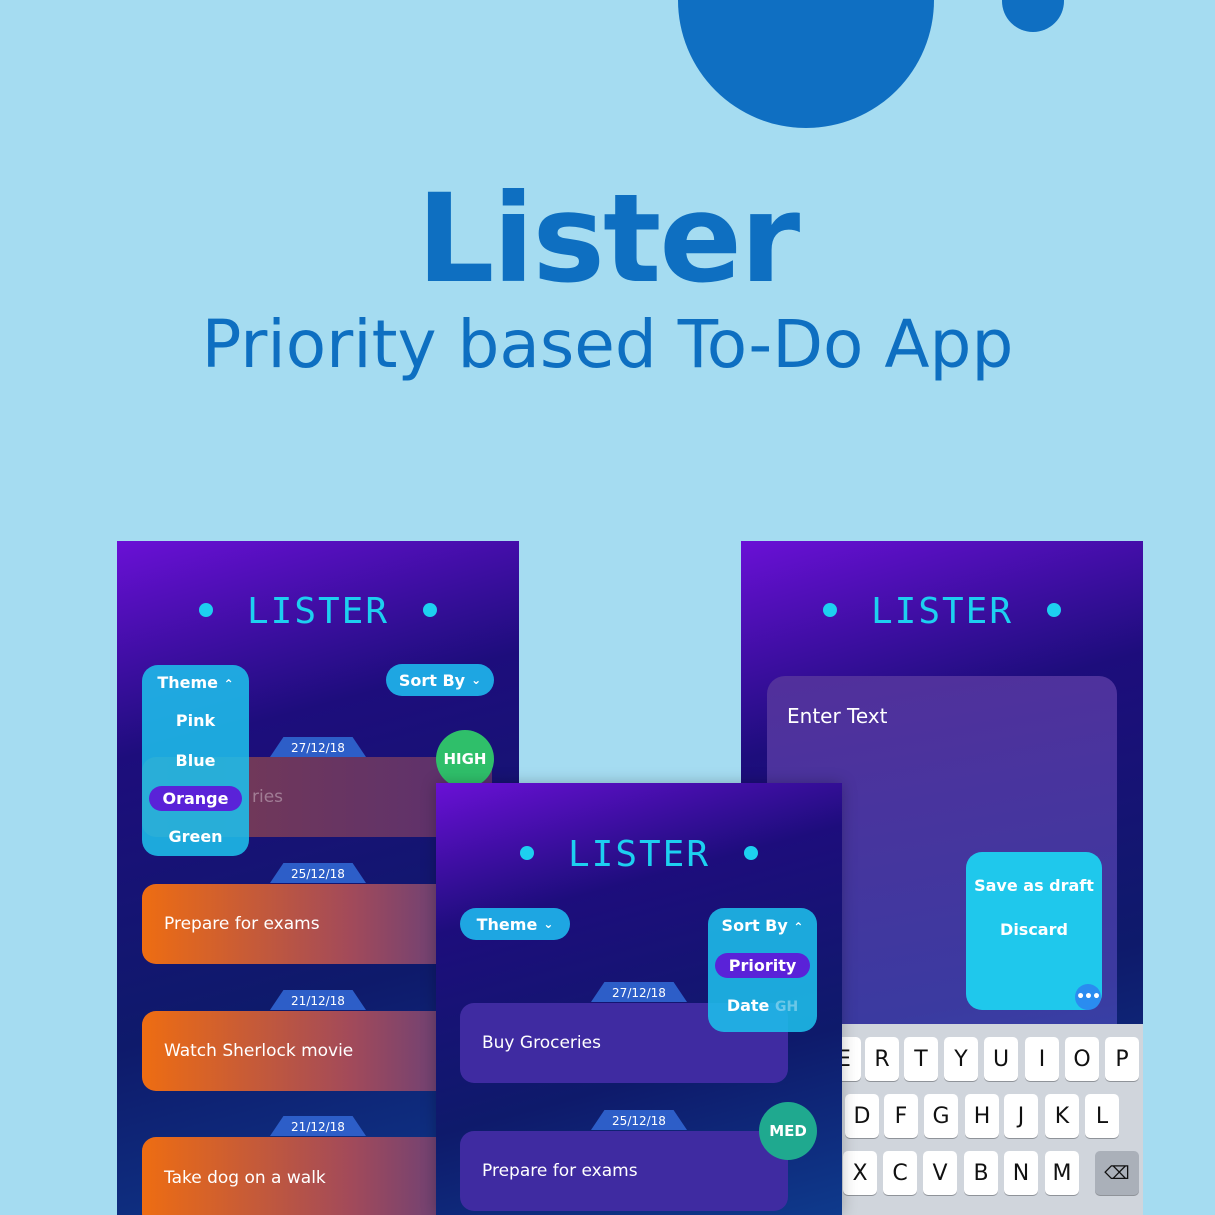  I want to click on sort-by-dropdown: Sort By ⌃ Priority Date GH, so click(762, 970).